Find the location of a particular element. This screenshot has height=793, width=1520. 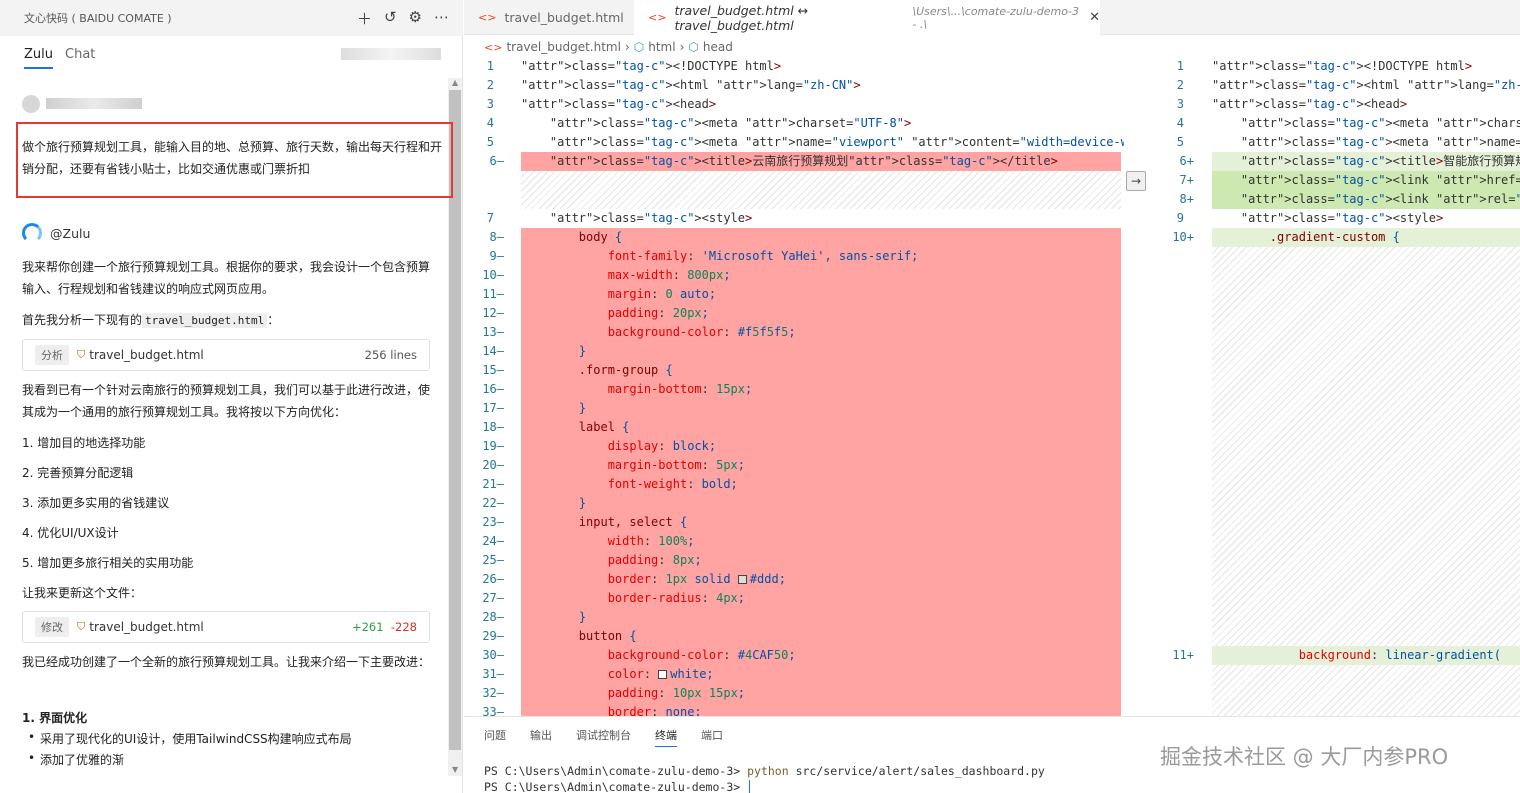

p2-text: 首先我分析一下现有的 is located at coordinates (82, 320).